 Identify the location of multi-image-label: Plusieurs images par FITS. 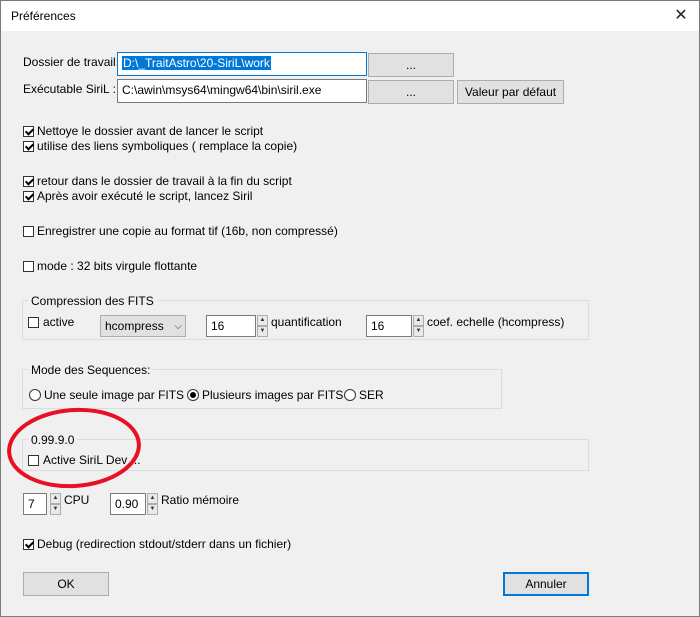
(273, 395).